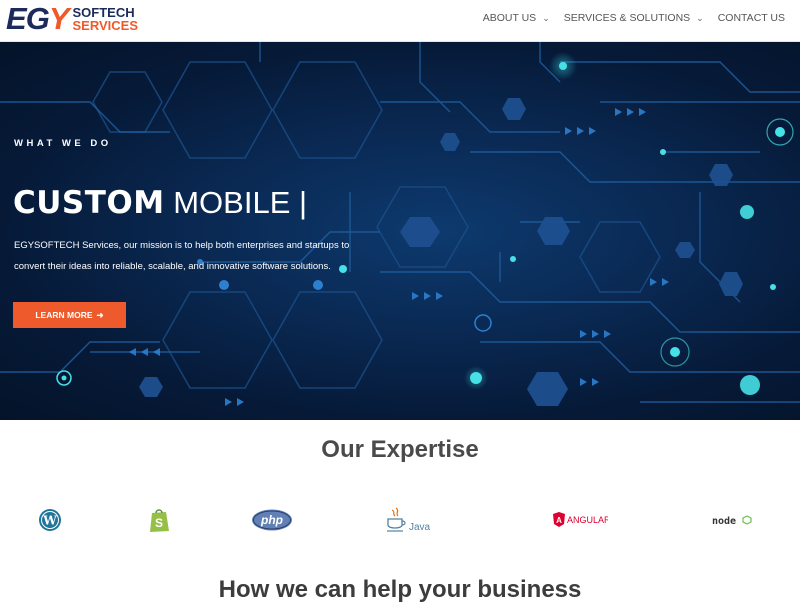 Image resolution: width=800 pixels, height=604 pixels. Describe the element at coordinates (105, 25) in the screenshot. I see `logo-line-2: SERVICES` at that location.